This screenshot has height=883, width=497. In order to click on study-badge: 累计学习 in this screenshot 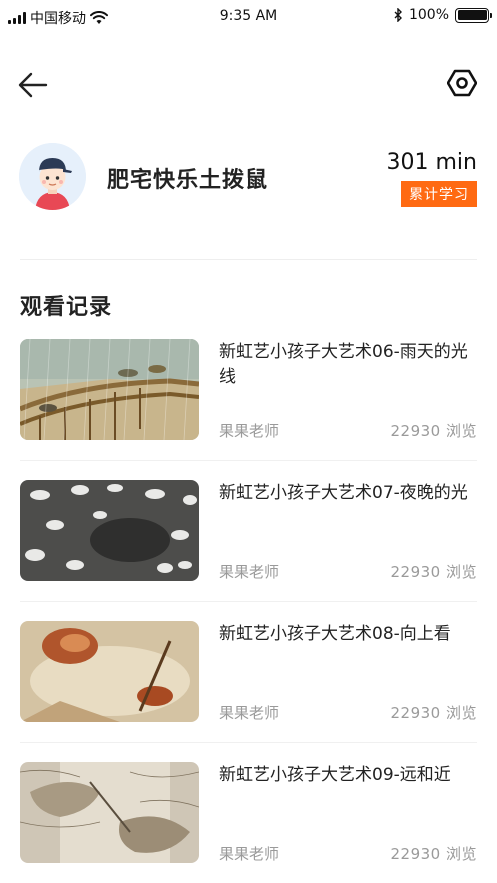, I will do `click(439, 194)`.